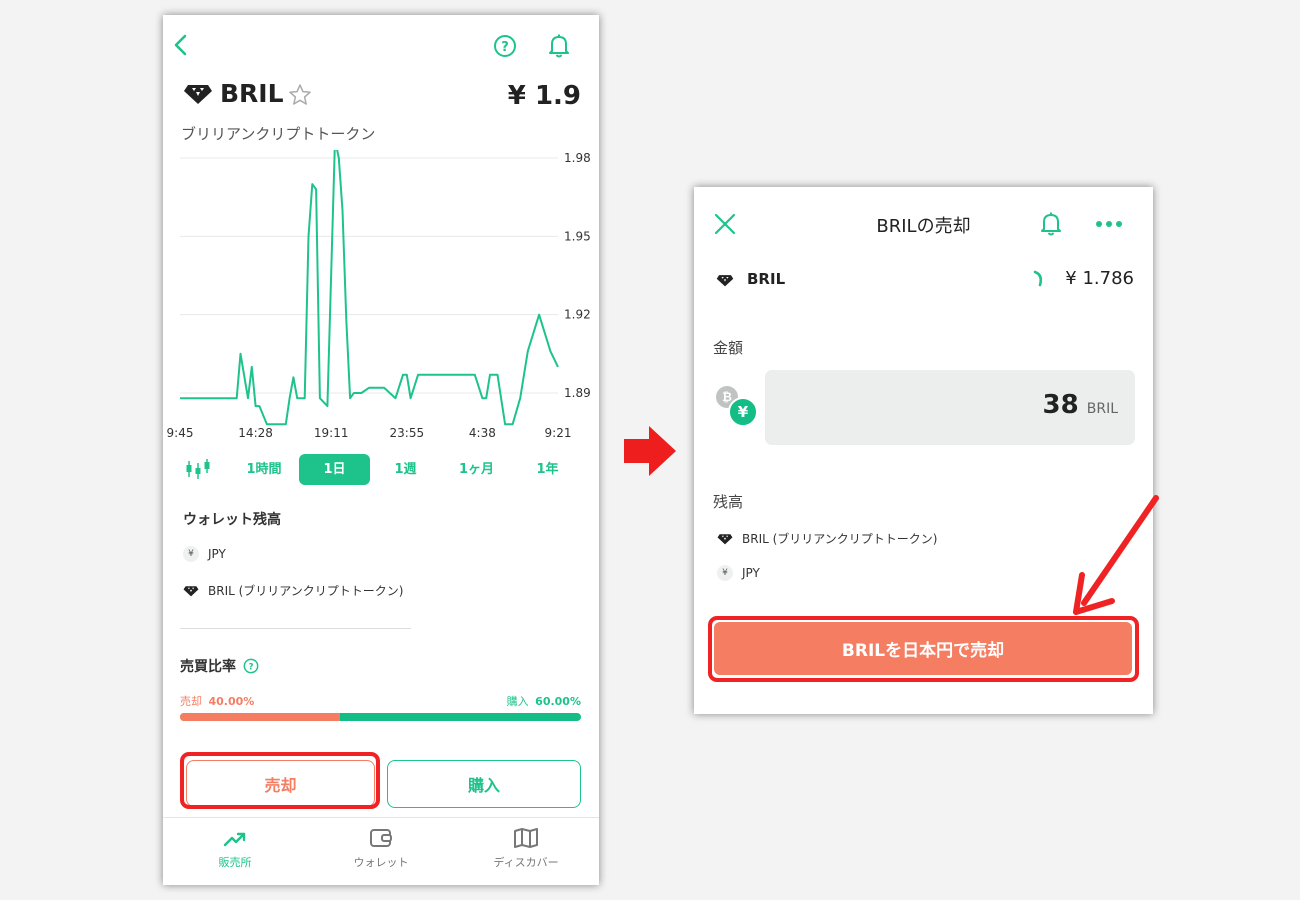 The image size is (1300, 900). I want to click on range-tabs: 1時間 1日 1週 1ヶ月 1年, so click(381, 469).